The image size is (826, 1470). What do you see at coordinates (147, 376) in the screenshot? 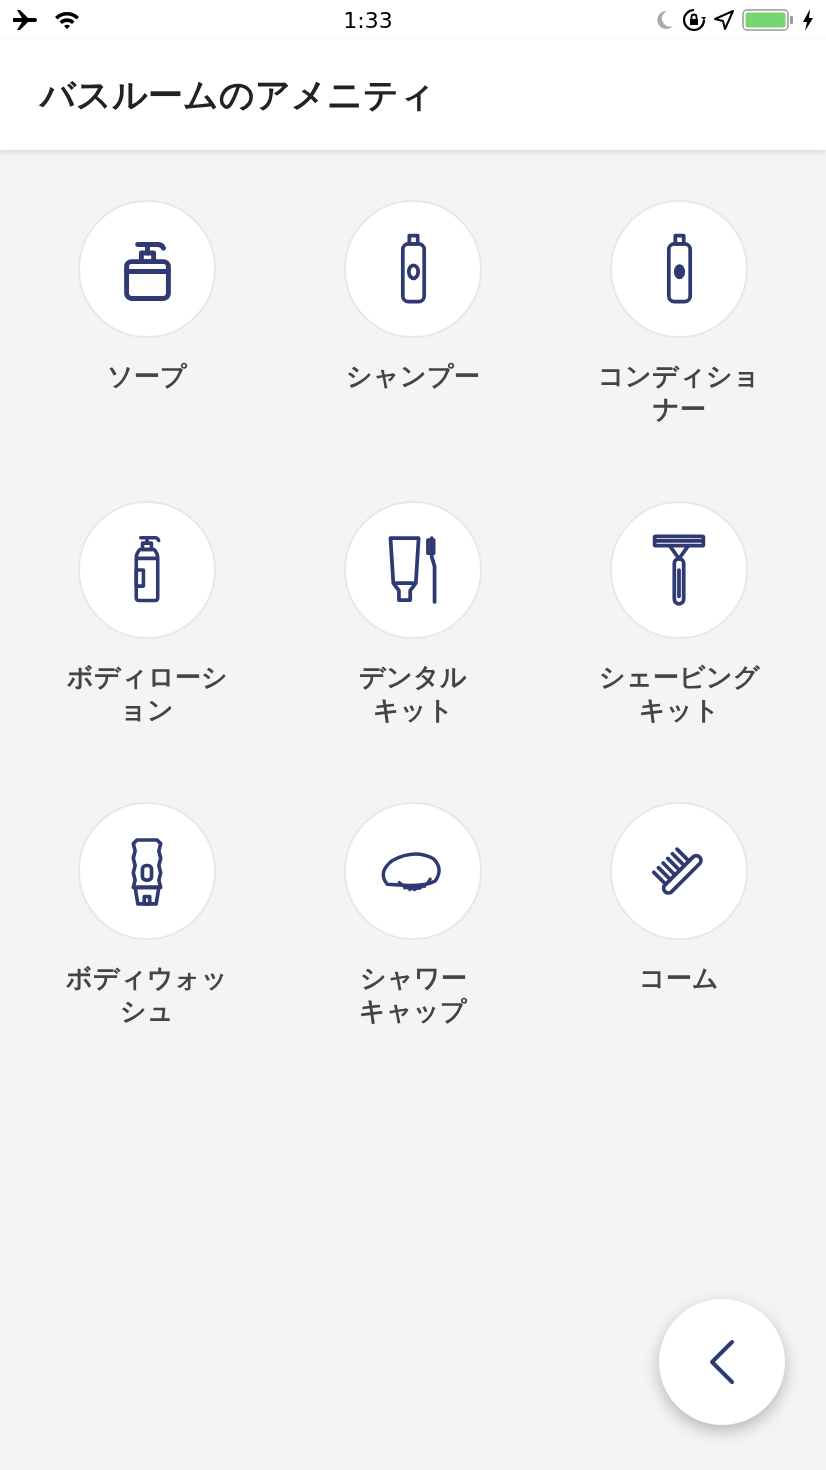
I see `amenity-label: ソープ` at bounding box center [147, 376].